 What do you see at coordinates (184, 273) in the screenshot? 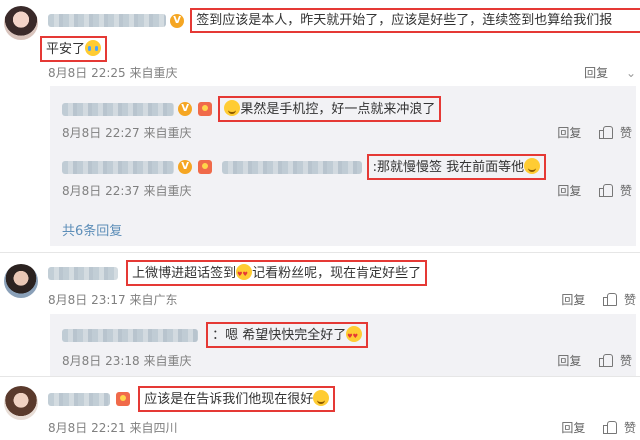
I see `comment-text: 上微博进超话签到` at bounding box center [184, 273].